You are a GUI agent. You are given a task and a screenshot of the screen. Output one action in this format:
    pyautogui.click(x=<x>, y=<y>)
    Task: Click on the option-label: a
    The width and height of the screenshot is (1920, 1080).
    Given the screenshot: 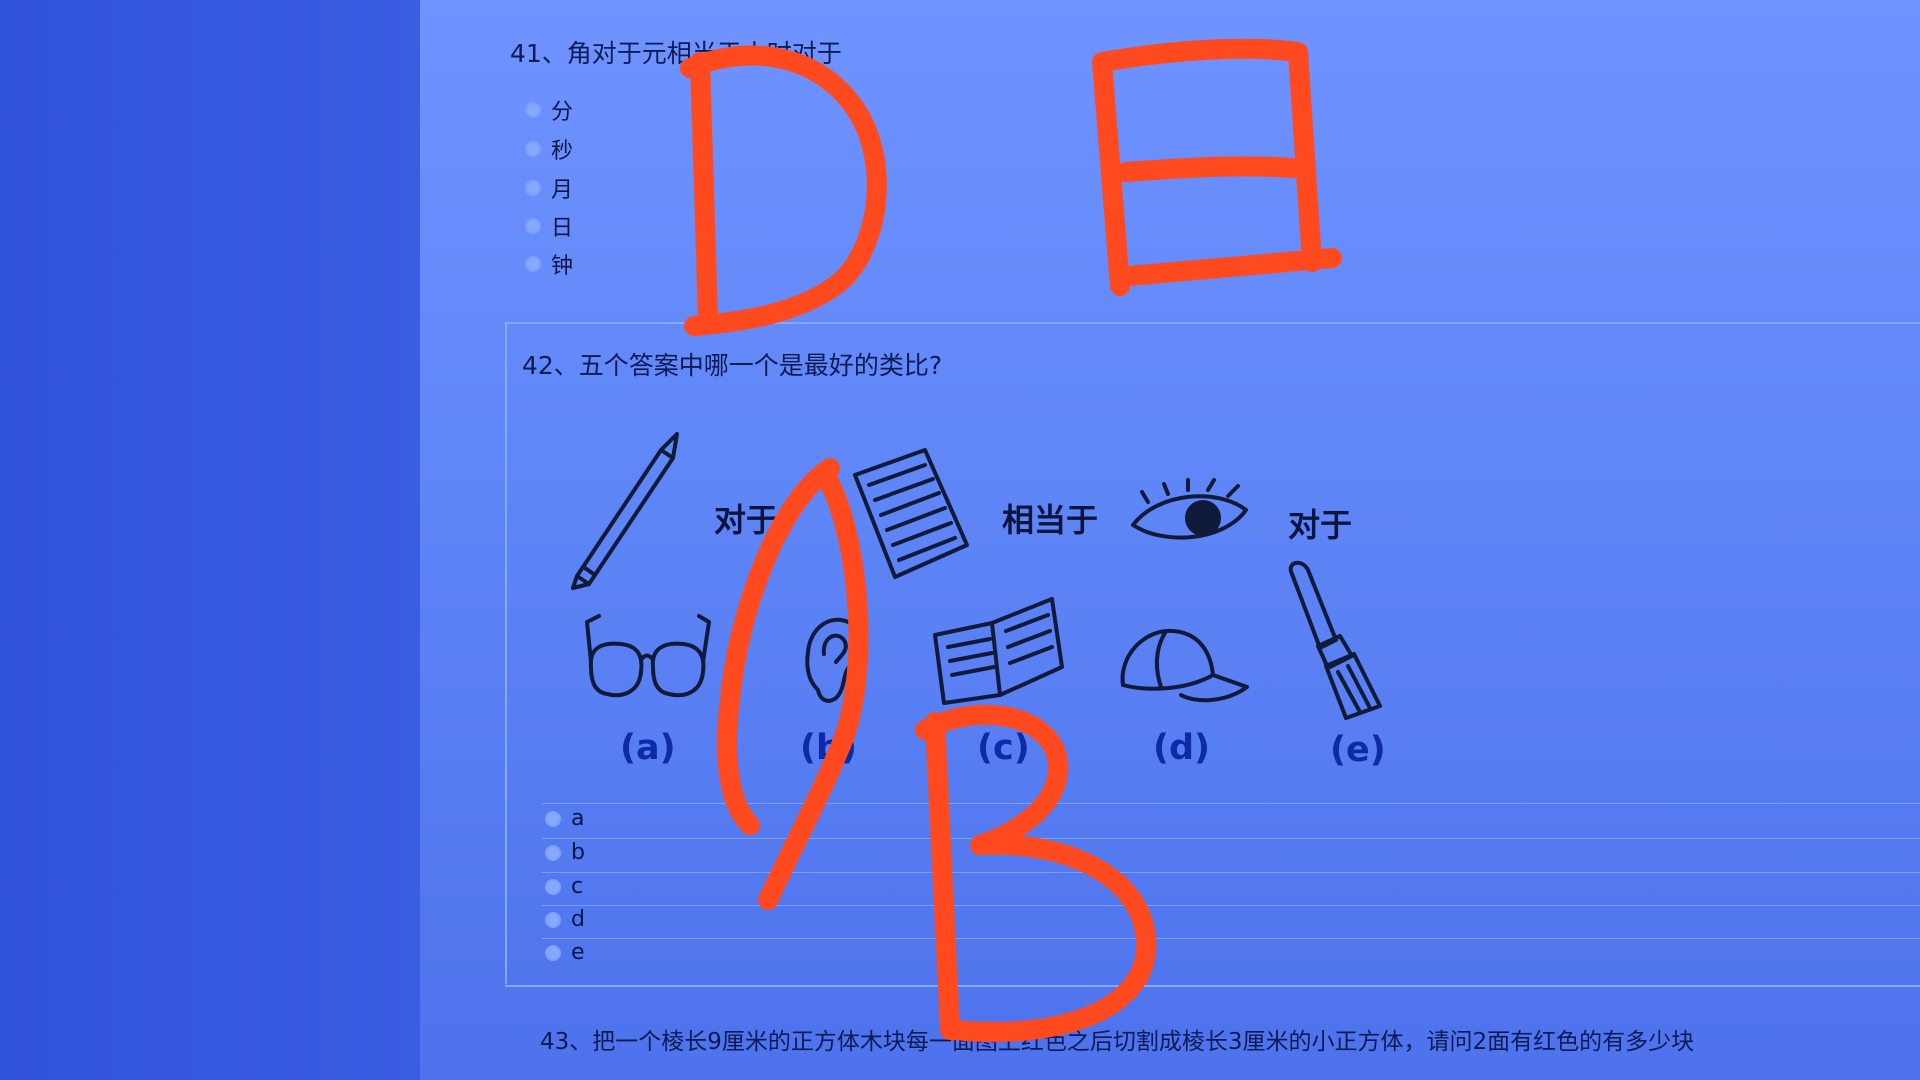 What is the action you would take?
    pyautogui.click(x=578, y=818)
    